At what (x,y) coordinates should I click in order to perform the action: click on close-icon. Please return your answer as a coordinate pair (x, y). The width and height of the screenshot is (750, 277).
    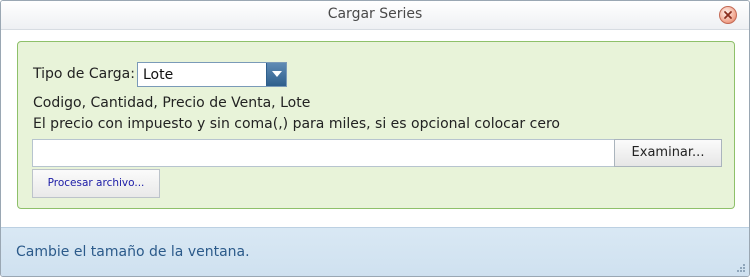
    Looking at the image, I should click on (728, 15).